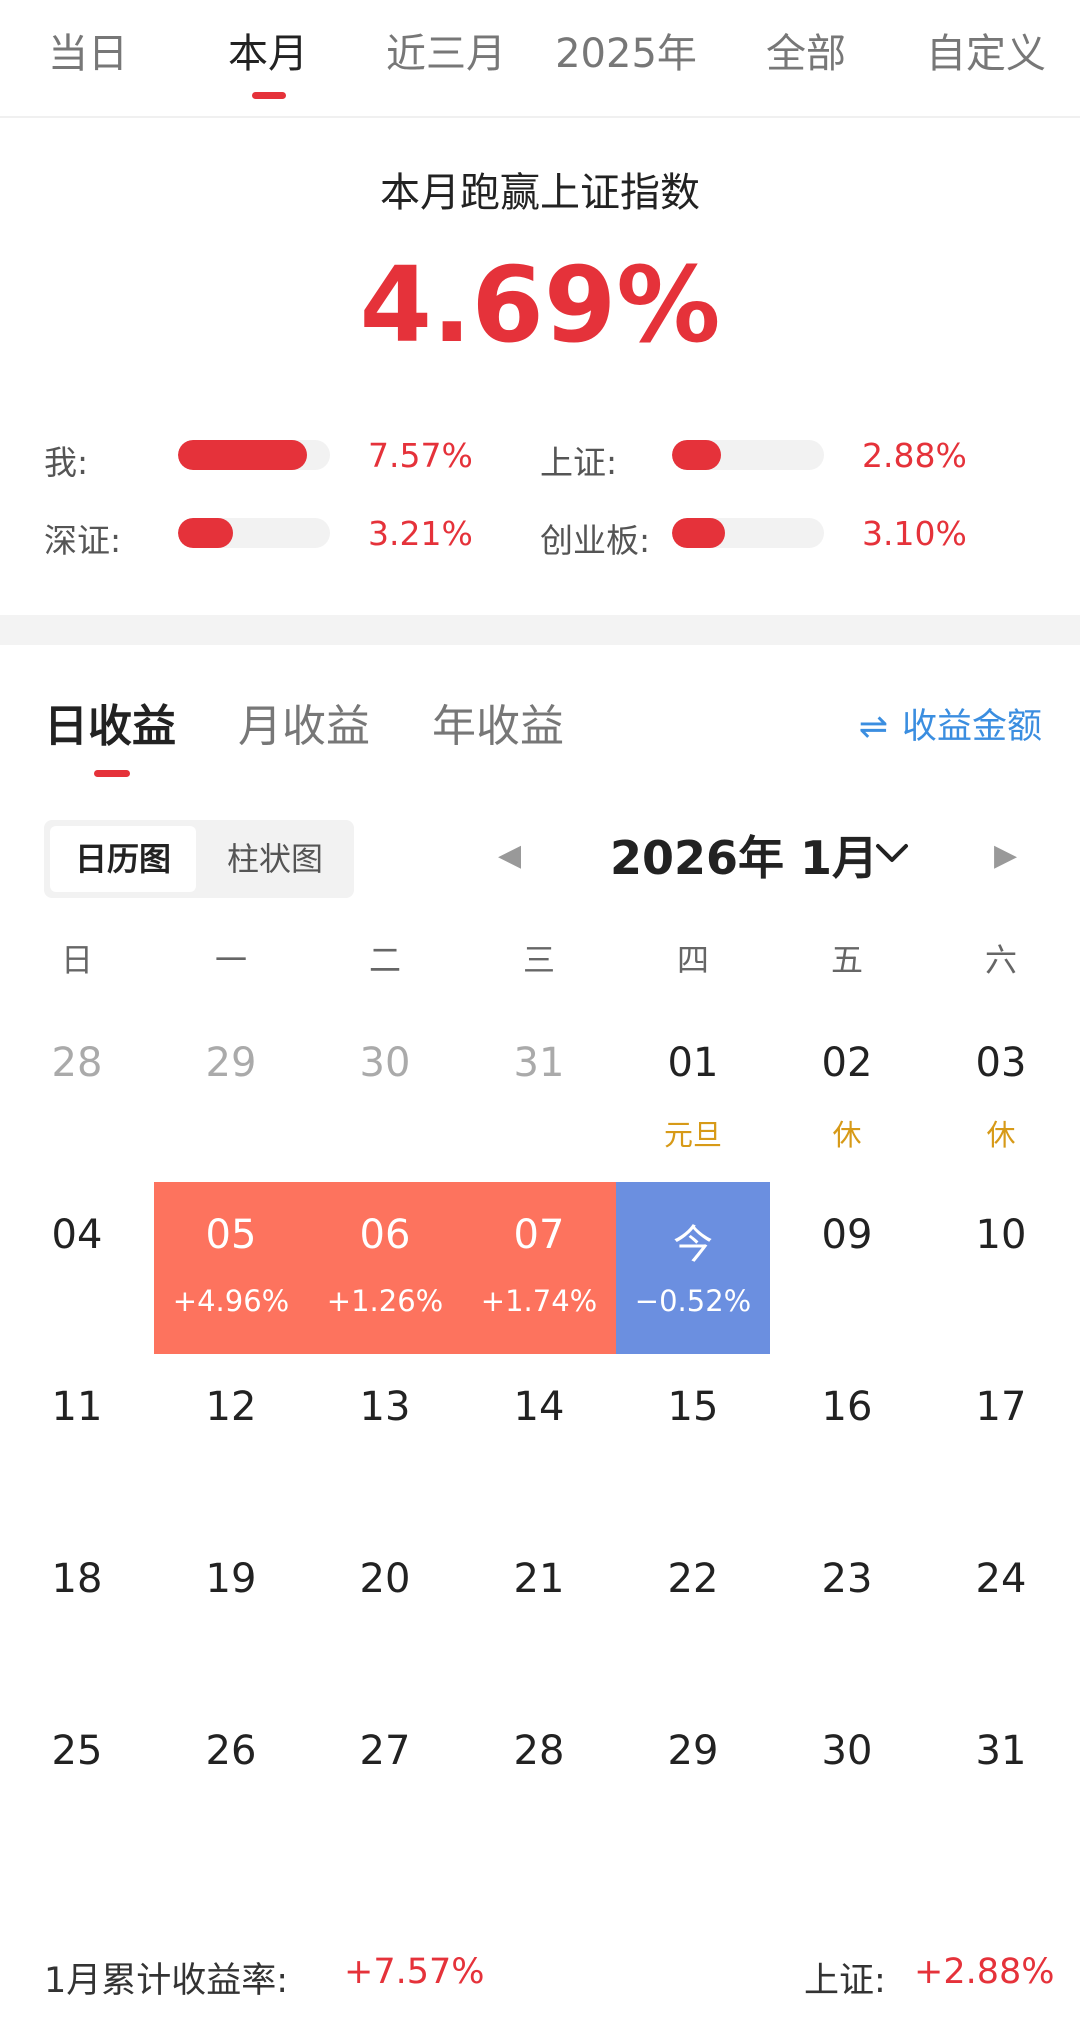 This screenshot has height=2040, width=1080. I want to click on day-number: 22, so click(693, 1579).